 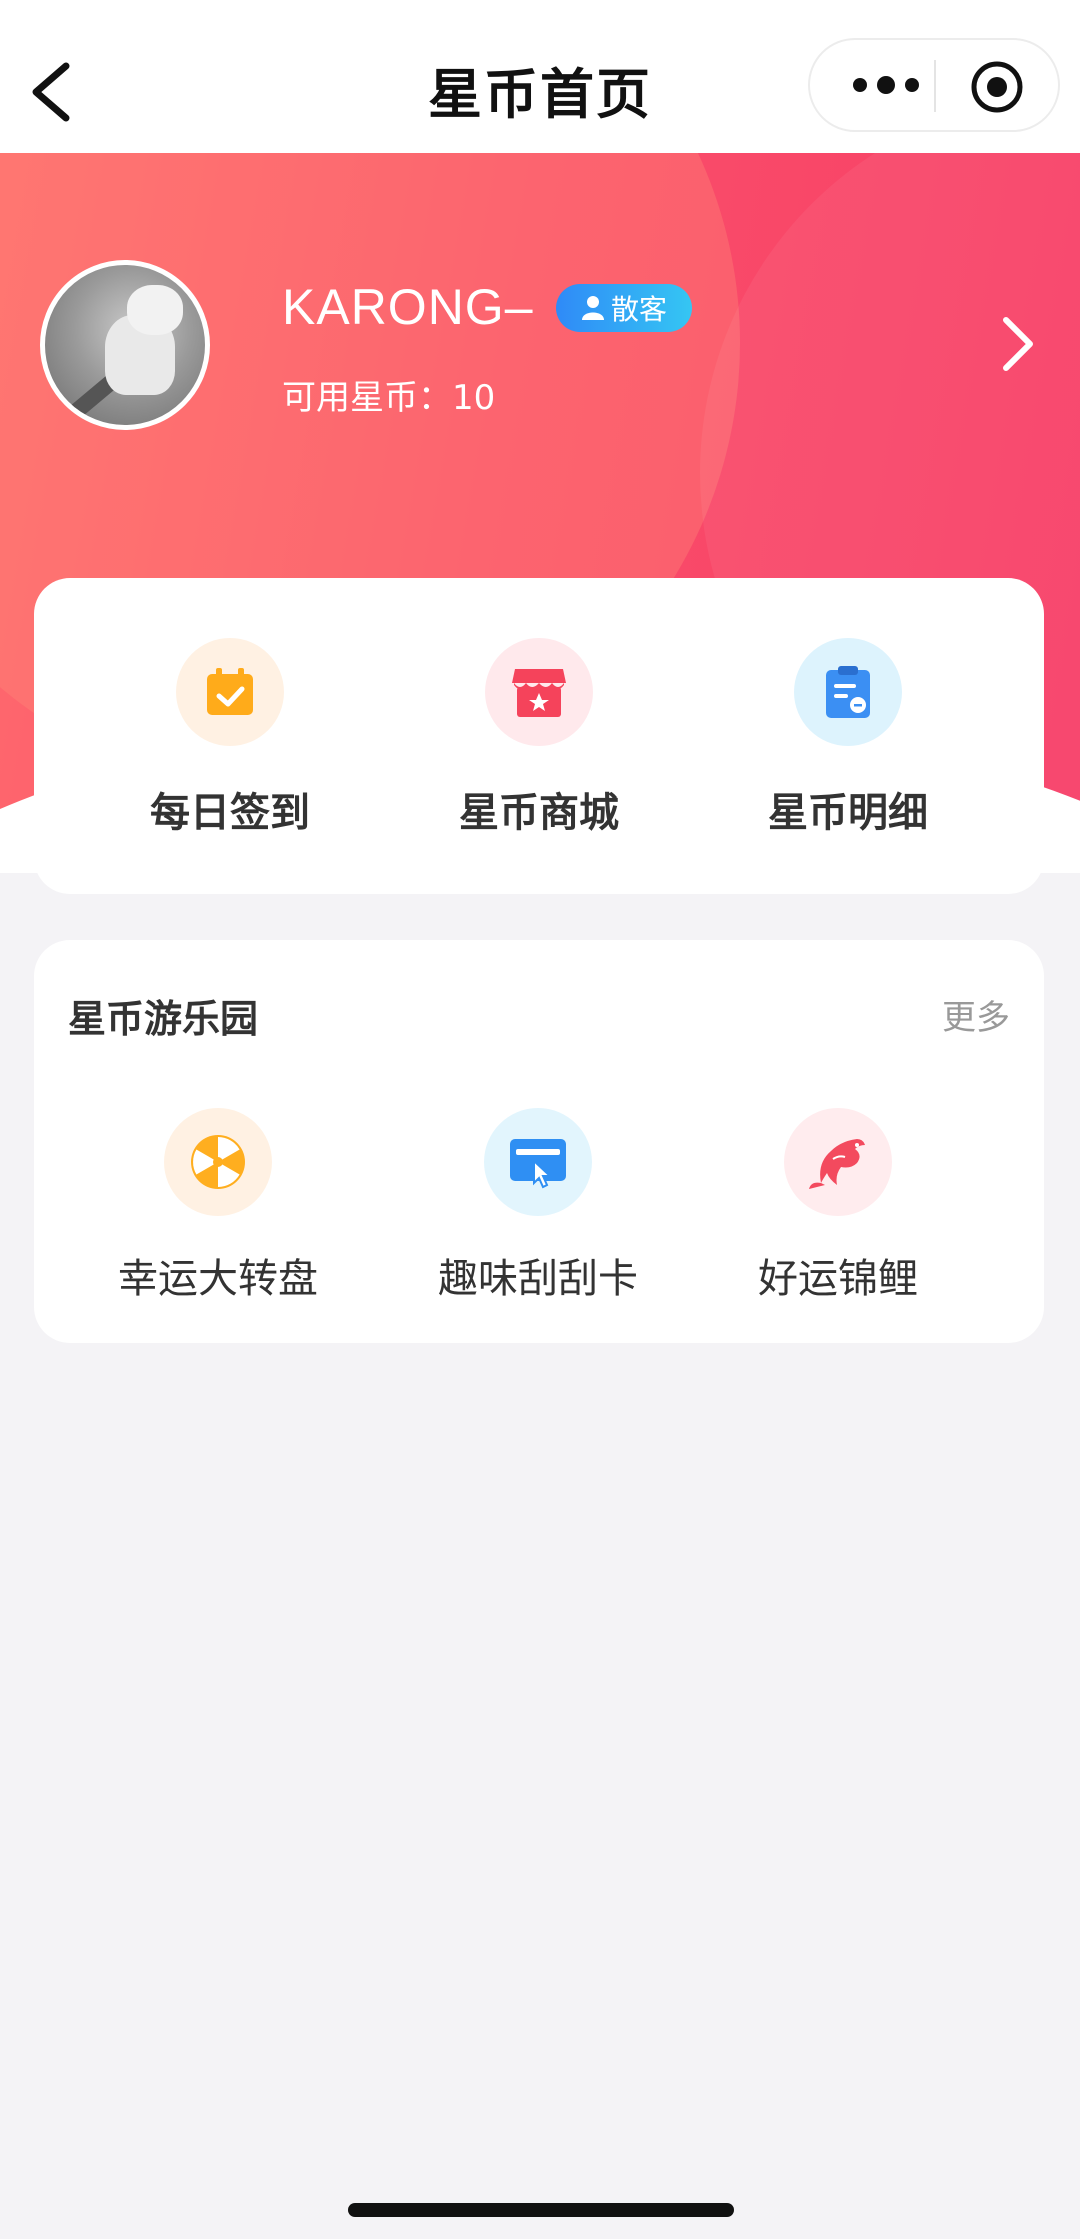 What do you see at coordinates (538, 1279) in the screenshot?
I see `park-item-label: 趣味刮刮卡` at bounding box center [538, 1279].